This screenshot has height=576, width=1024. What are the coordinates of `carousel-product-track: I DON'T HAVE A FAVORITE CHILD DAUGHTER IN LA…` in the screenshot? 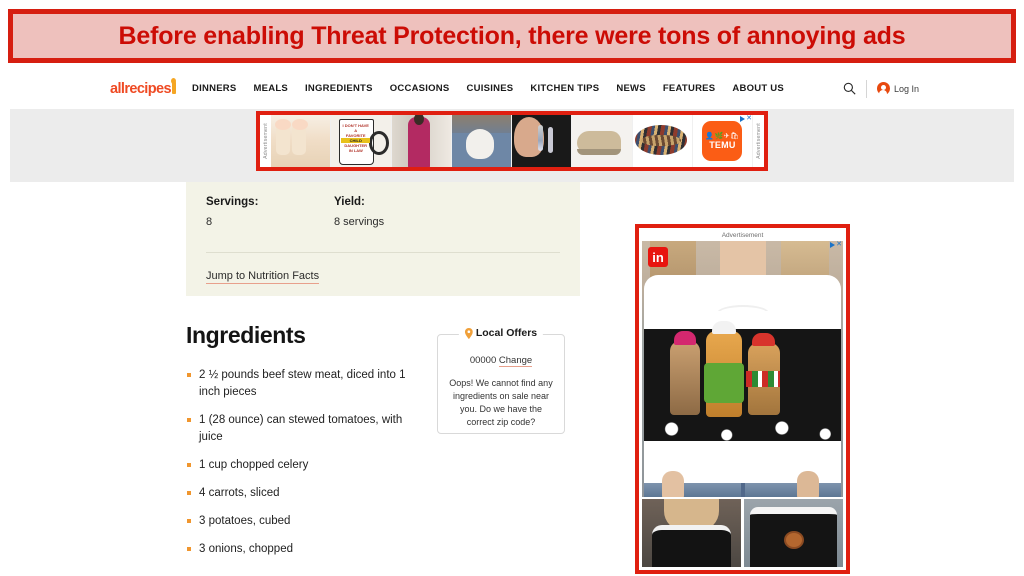 It's located at (512, 141).